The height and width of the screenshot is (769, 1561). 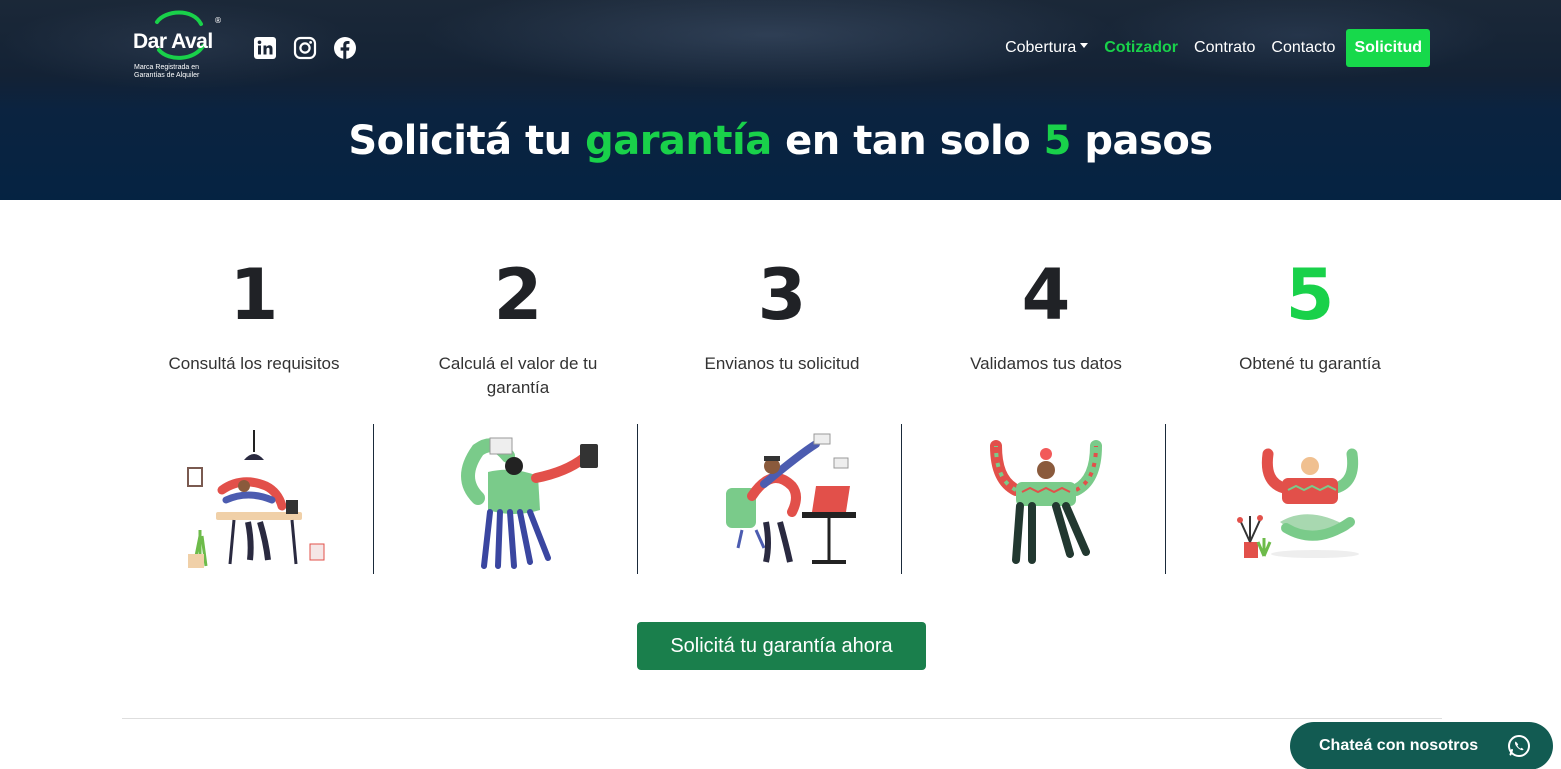 I want to click on nav-item-cobertura: Cobertura, so click(x=1047, y=48).